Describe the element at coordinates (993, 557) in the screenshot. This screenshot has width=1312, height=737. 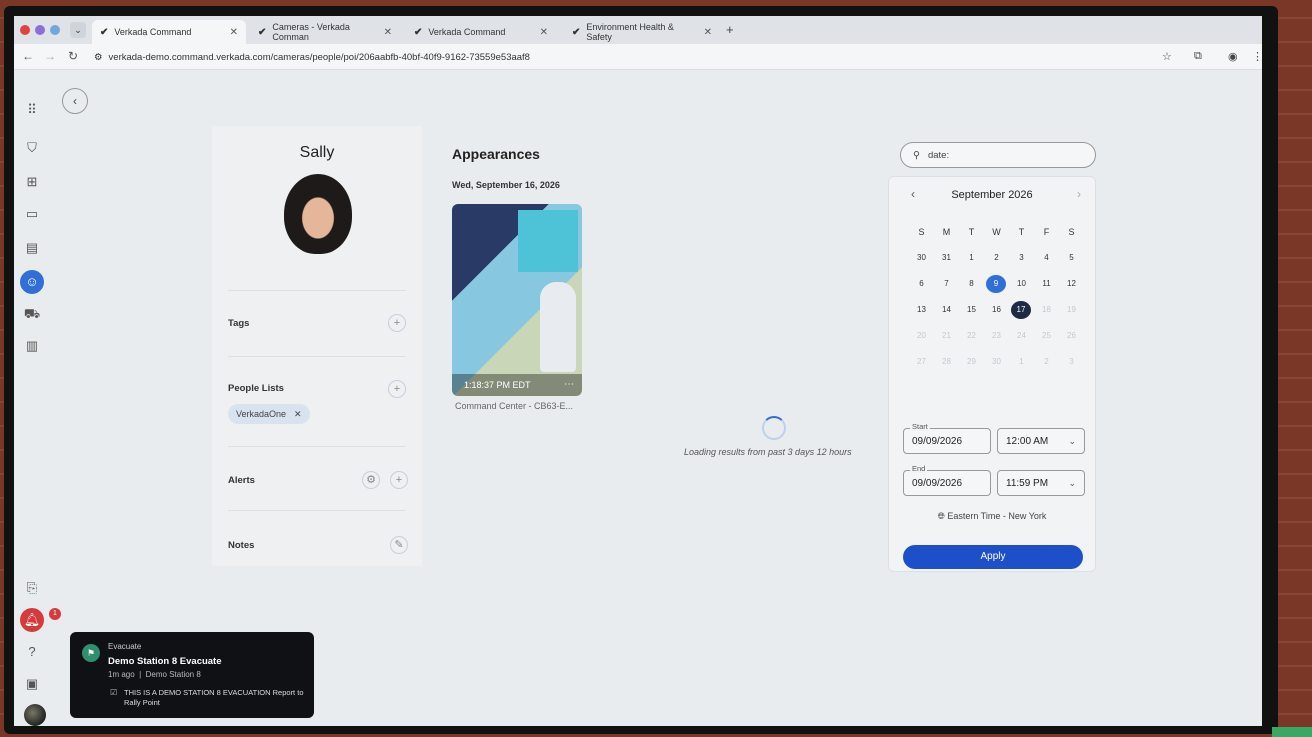
I see `apply-button: Apply` at that location.